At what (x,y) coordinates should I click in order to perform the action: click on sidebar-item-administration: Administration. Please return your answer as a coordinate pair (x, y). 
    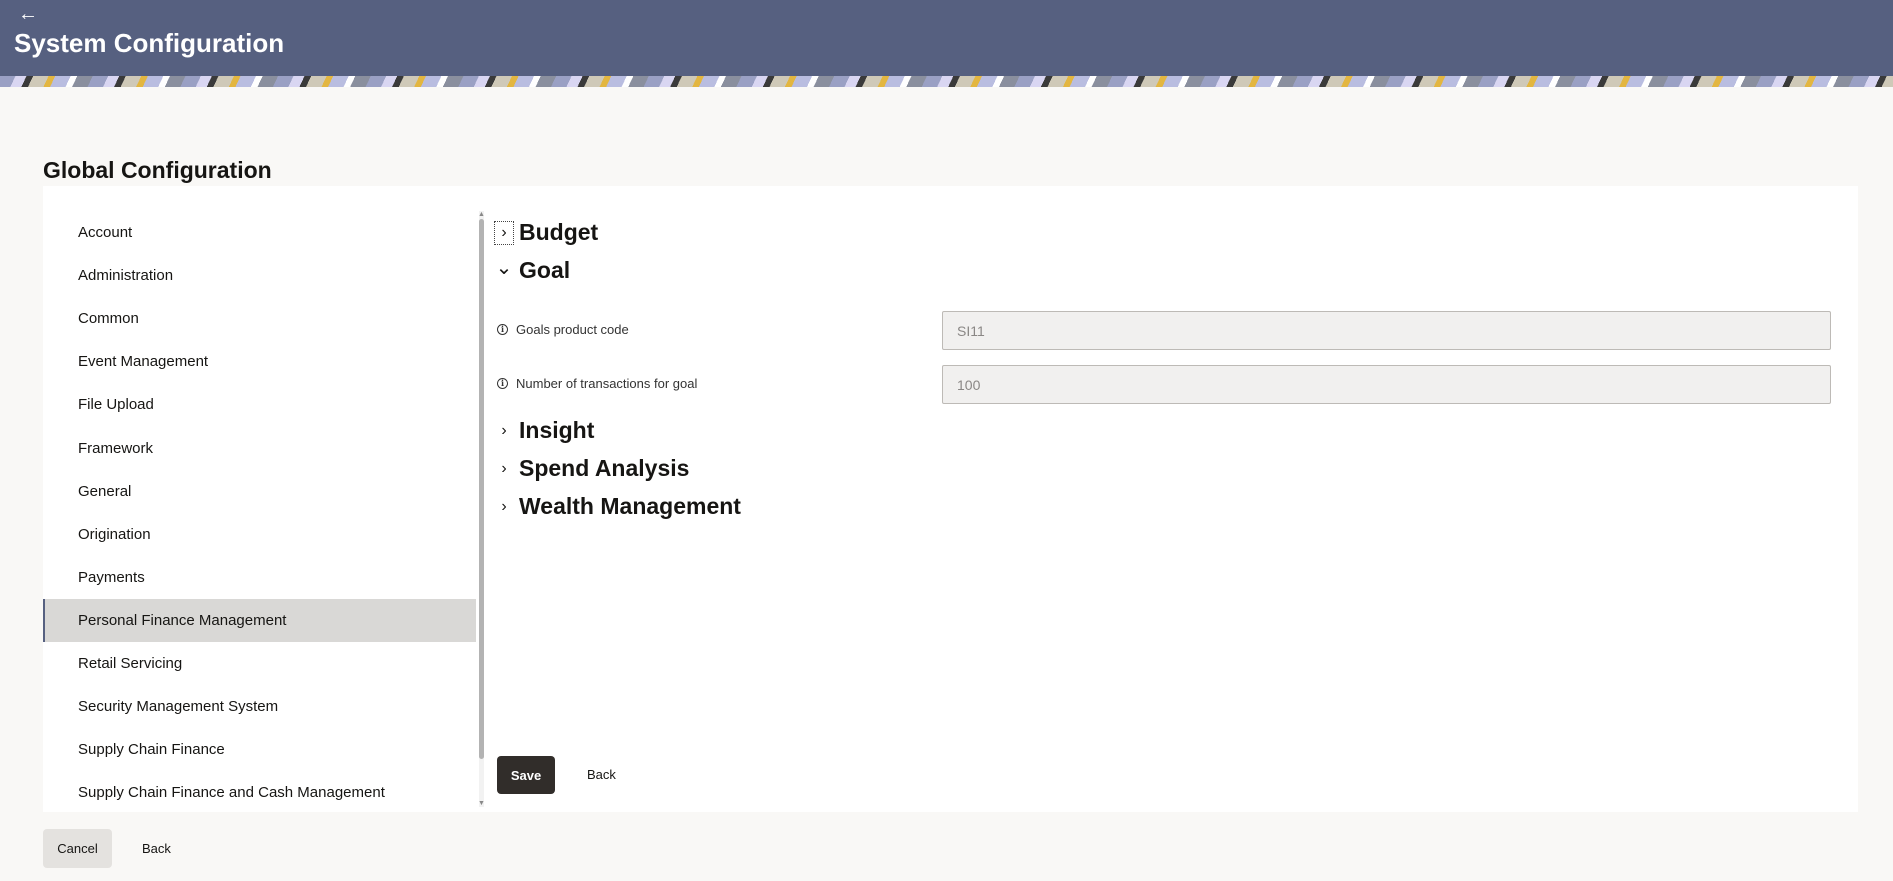
    Looking at the image, I should click on (259, 275).